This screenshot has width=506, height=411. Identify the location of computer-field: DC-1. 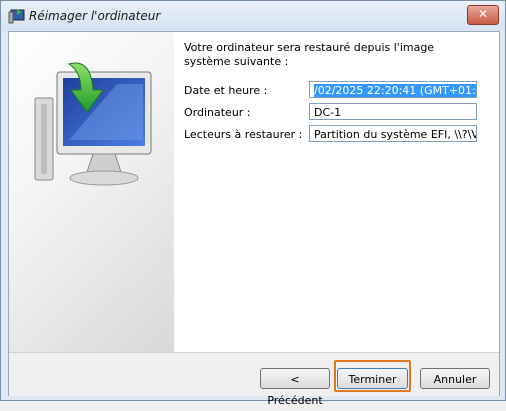
(393, 111).